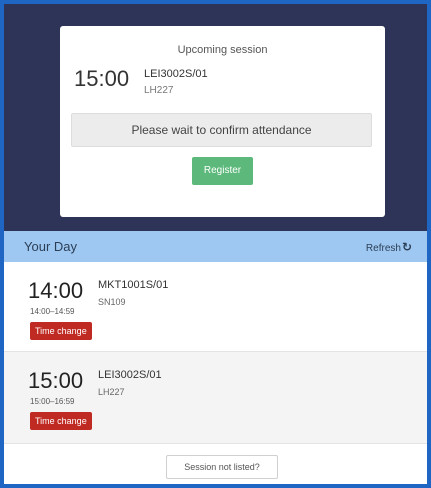 This screenshot has height=488, width=431. I want to click on your-day-header: Your Day Refresh↻, so click(215, 246).